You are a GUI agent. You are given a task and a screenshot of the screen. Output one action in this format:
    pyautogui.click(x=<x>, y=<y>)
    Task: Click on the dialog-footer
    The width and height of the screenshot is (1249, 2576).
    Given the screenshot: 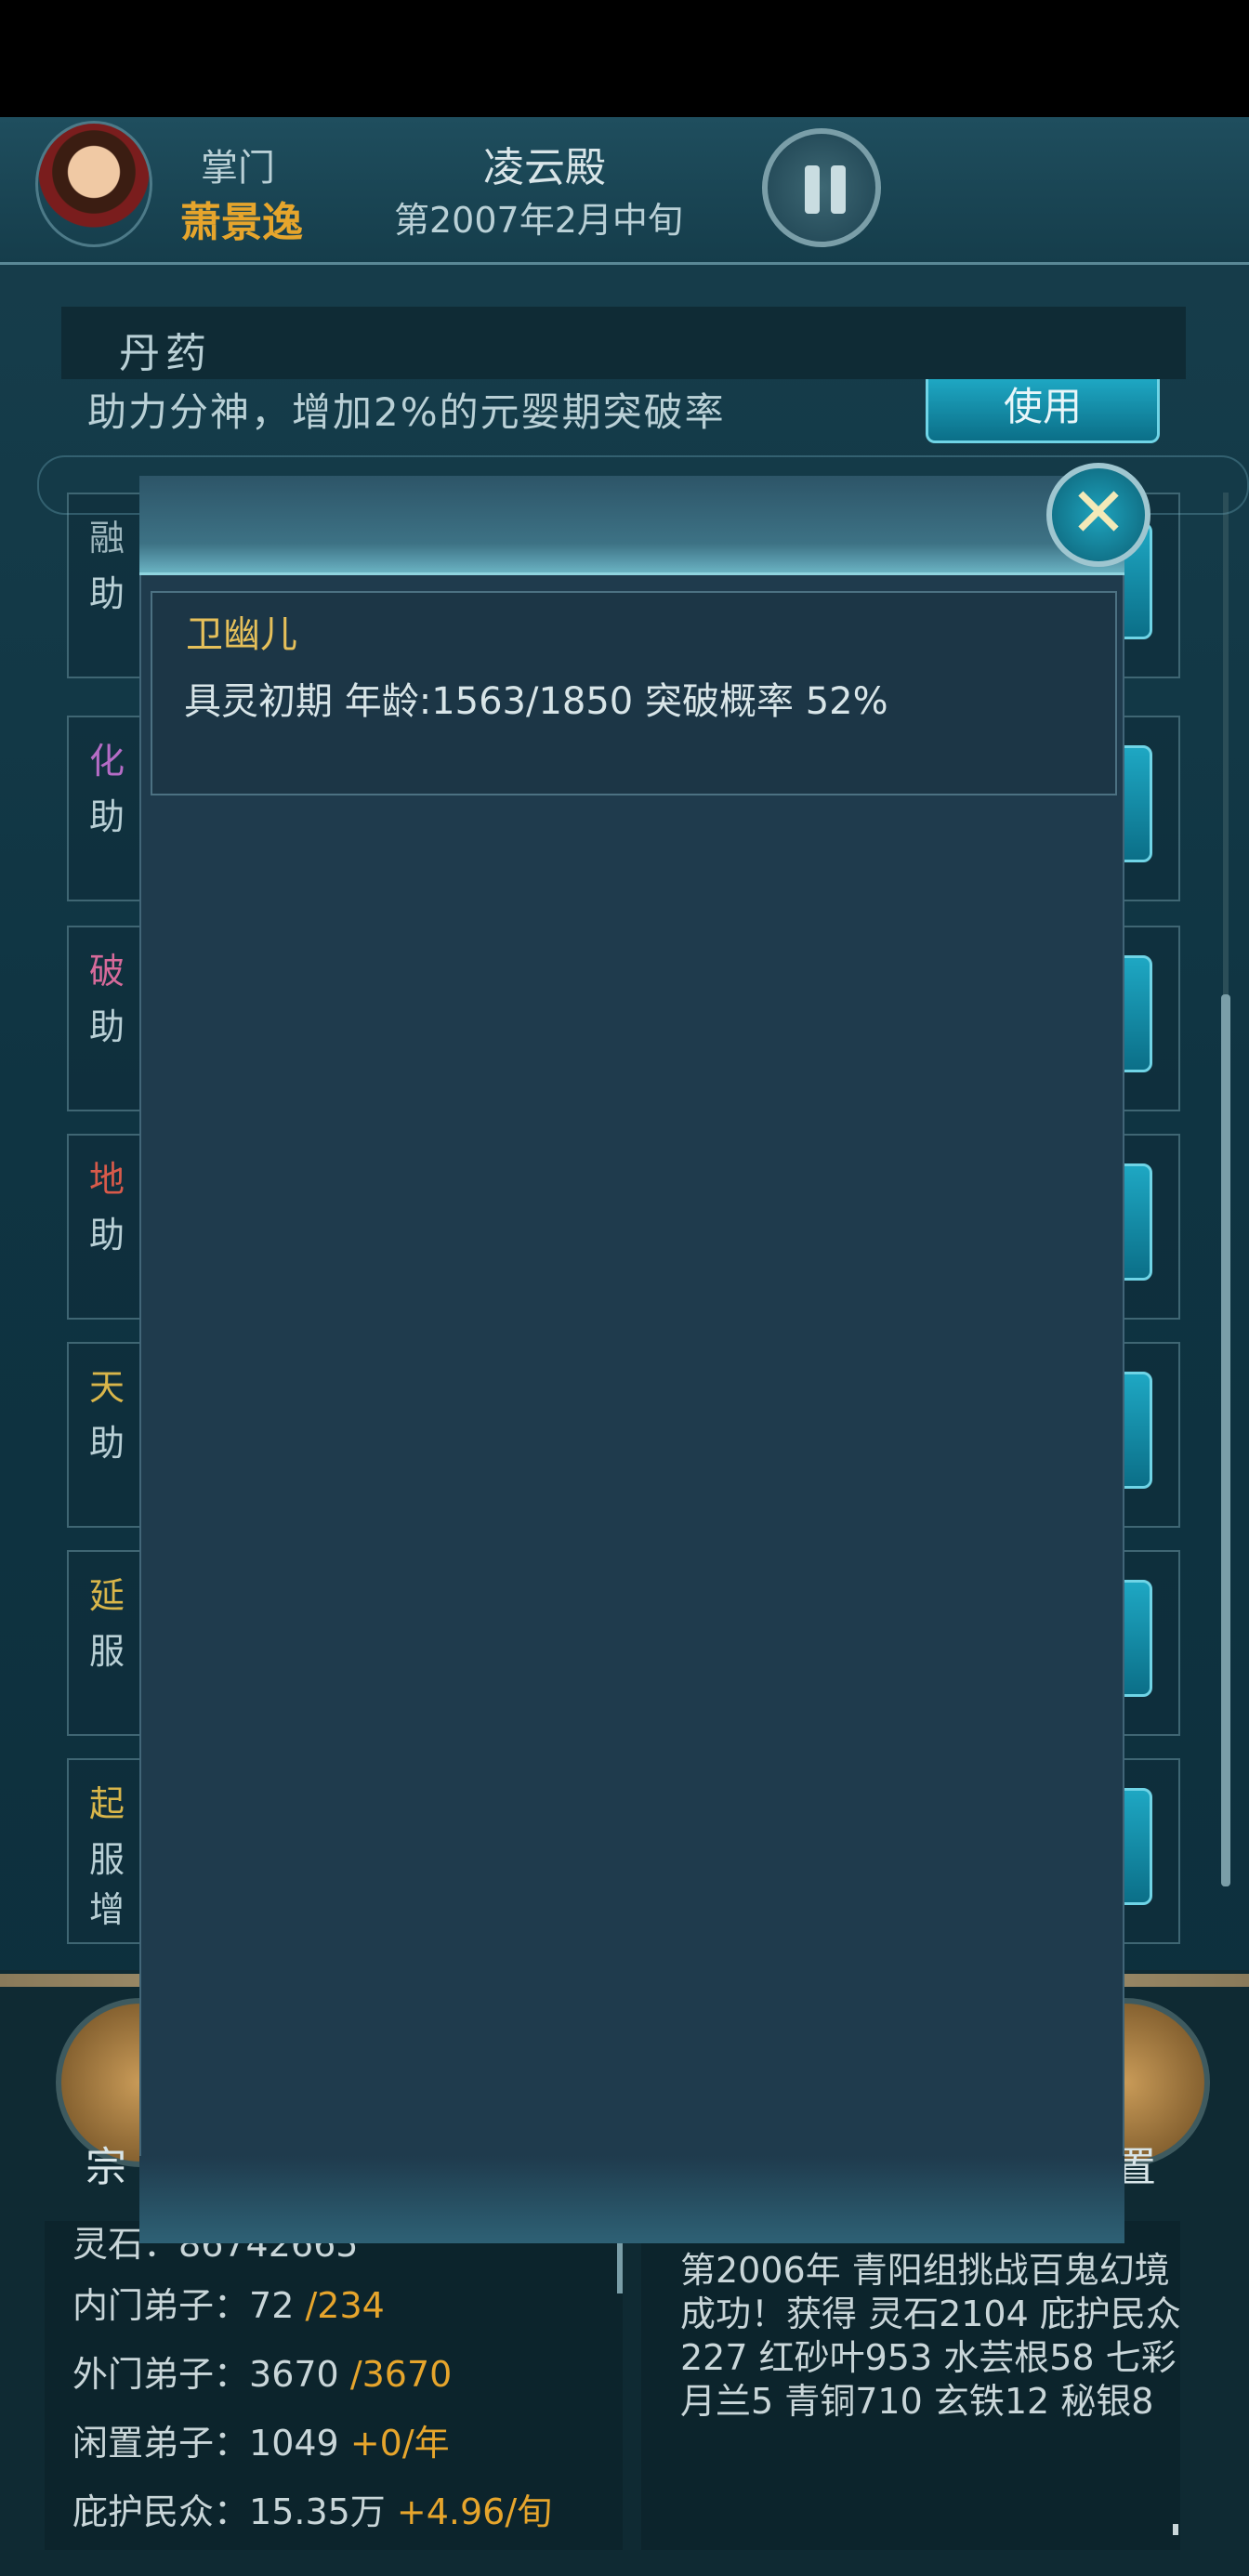 What is the action you would take?
    pyautogui.click(x=631, y=2199)
    